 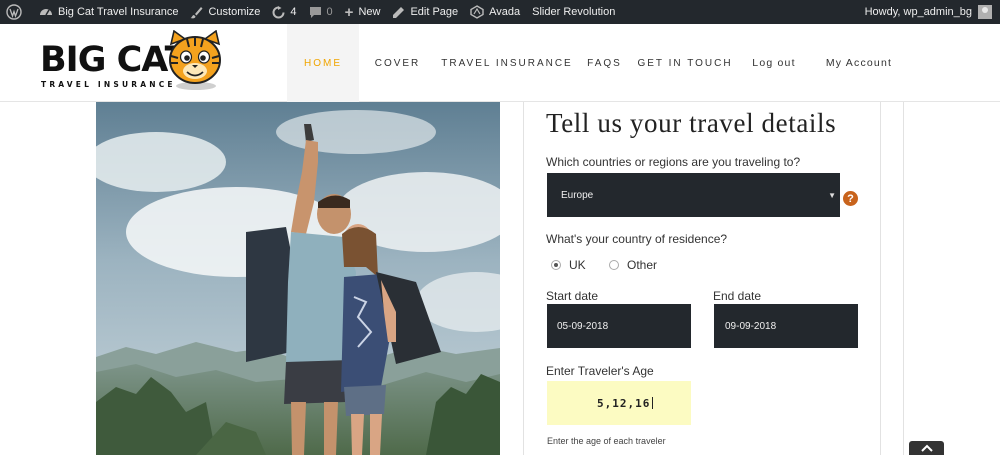 I want to click on dashboard-icon, so click(x=46, y=12).